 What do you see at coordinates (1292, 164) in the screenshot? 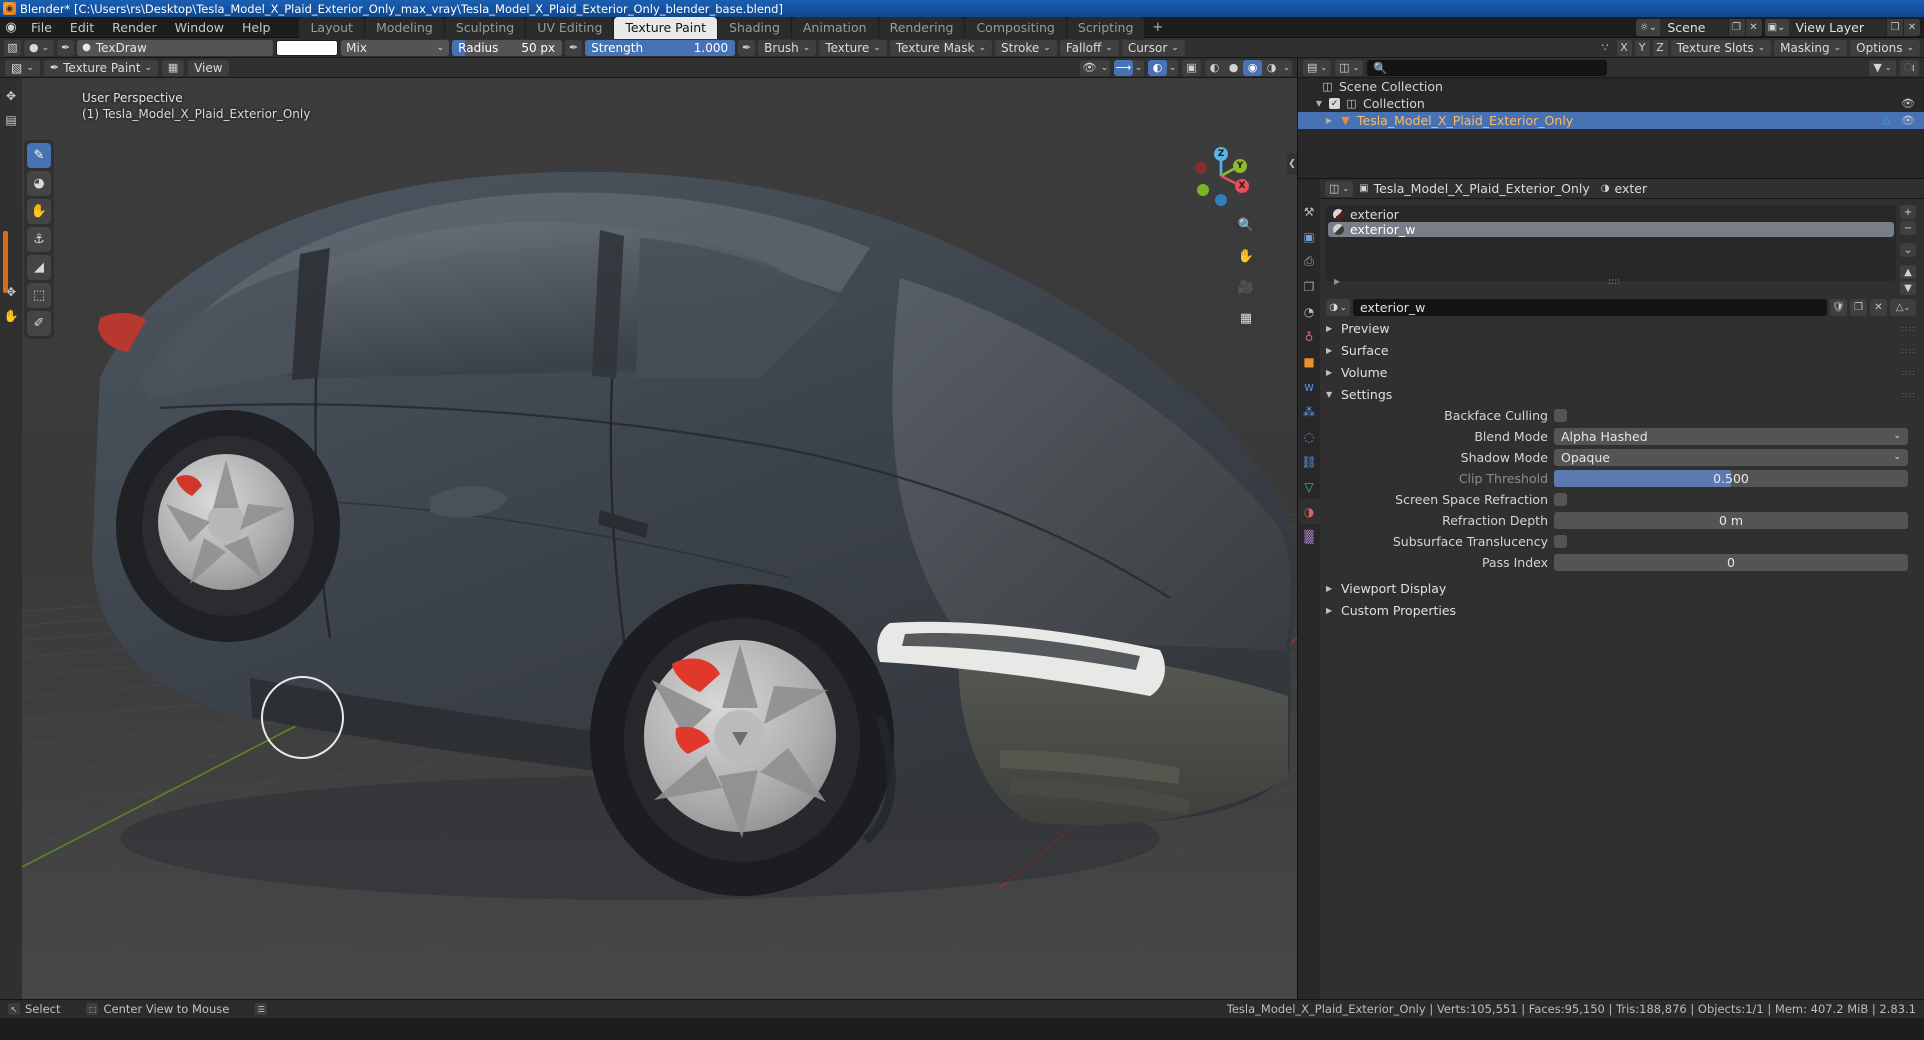
I see `sidebar-toggle-arrow: ❮` at bounding box center [1292, 164].